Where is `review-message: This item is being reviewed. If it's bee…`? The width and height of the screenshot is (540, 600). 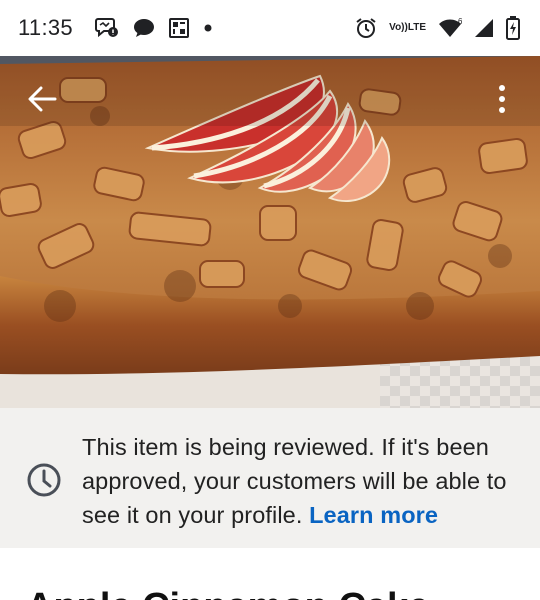
review-message: This item is being reviewed. If it's bee… is located at coordinates (304, 481).